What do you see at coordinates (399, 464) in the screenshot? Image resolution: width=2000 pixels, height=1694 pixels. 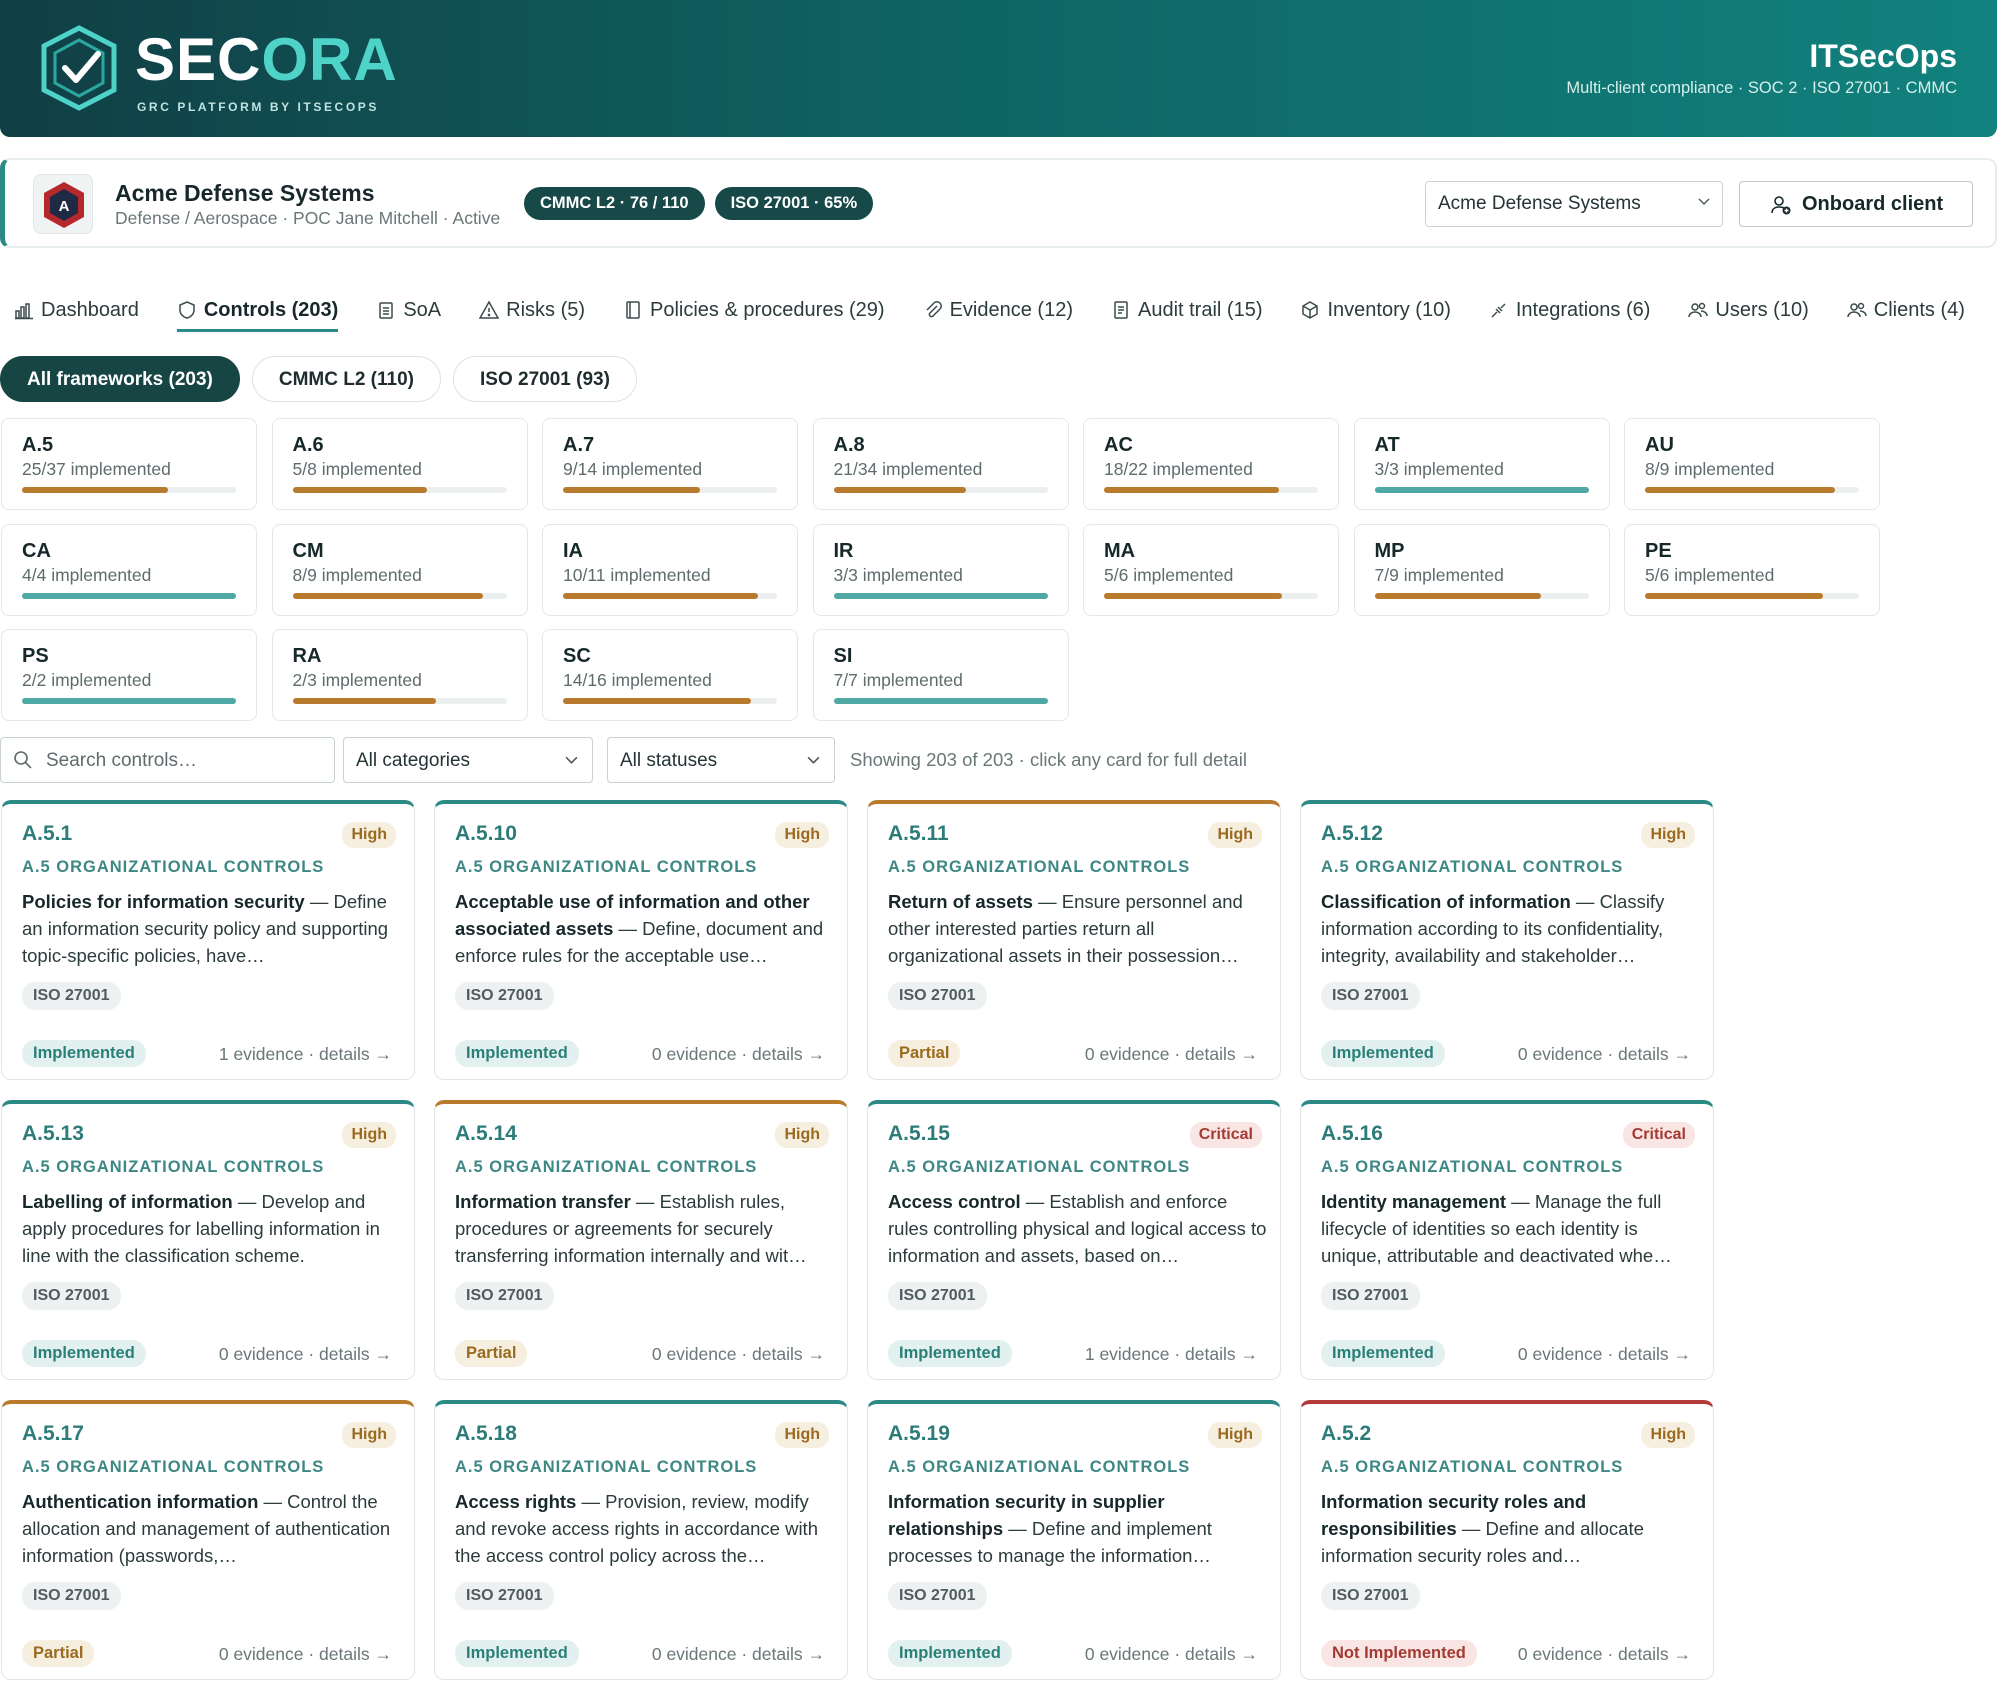 I see `domain-card-a-6: A.6 5/8 implemented` at bounding box center [399, 464].